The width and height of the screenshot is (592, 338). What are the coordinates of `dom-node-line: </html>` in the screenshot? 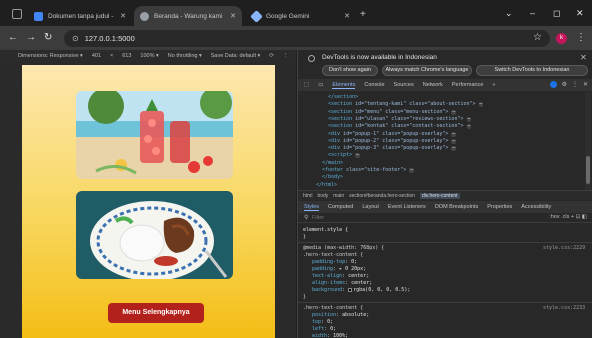 It's located at (326, 185).